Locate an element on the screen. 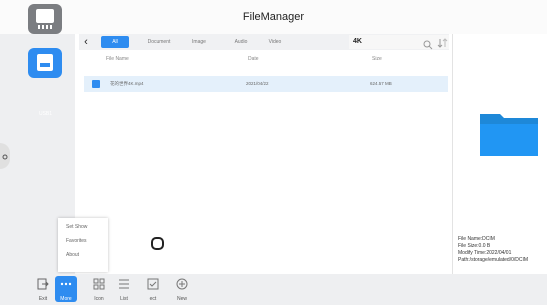 Image resolution: width=547 pixels, height=305 pixels. icon-view-button: Icon is located at coordinates (99, 289).